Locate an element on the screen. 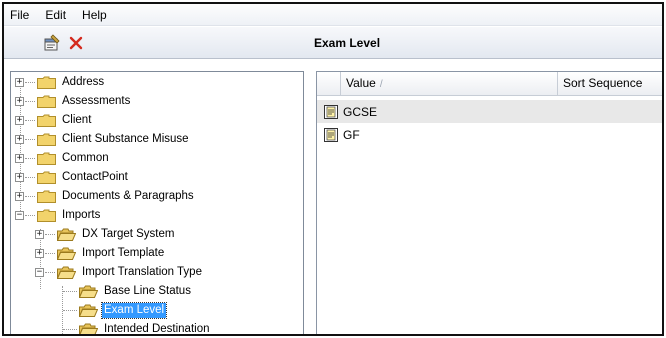 This screenshot has height=338, width=666. tree-item-label: DX Target System is located at coordinates (128, 234).